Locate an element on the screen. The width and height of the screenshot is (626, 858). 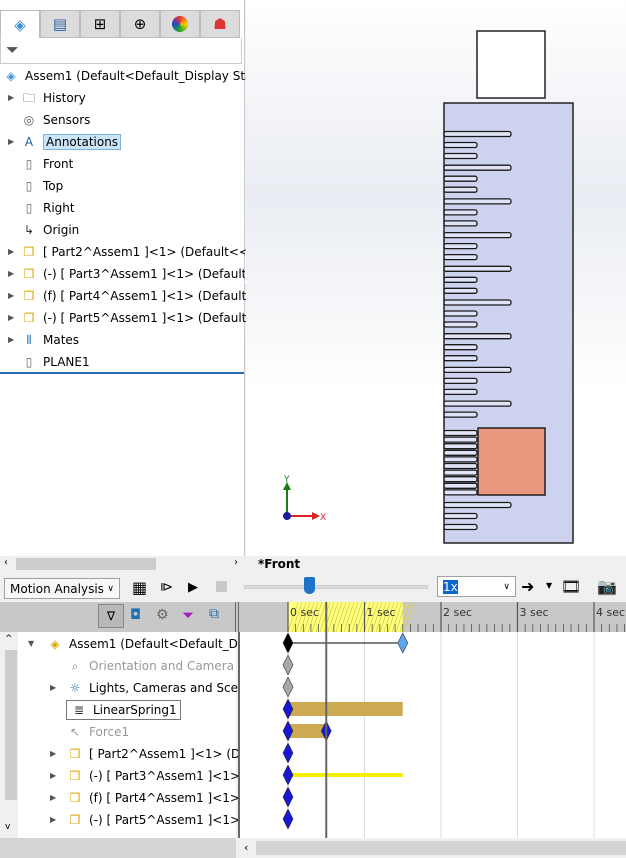
motion-tree-item: ❒ (-) [ Part5^Assem1 ]<1> (D is located at coordinates (162, 820).